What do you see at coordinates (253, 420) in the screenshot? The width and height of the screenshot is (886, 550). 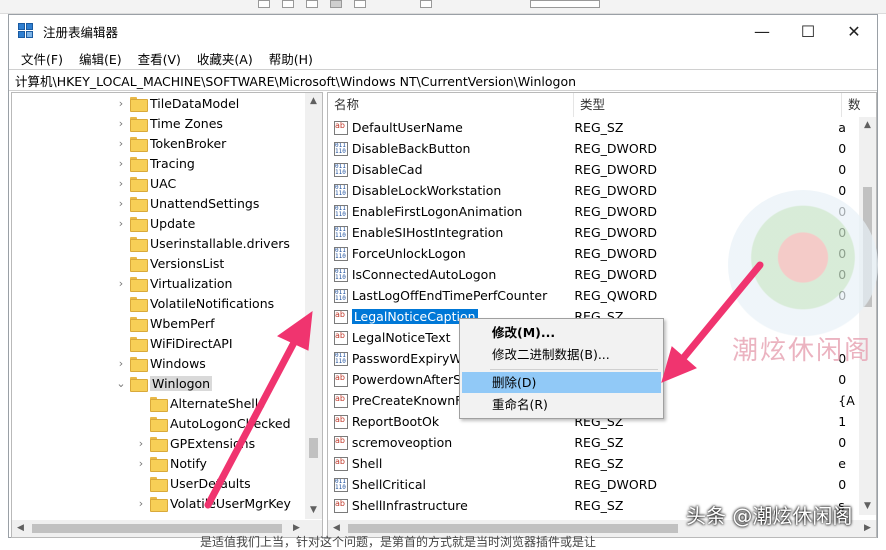 I see `arrow-to-tree-icon` at bounding box center [253, 420].